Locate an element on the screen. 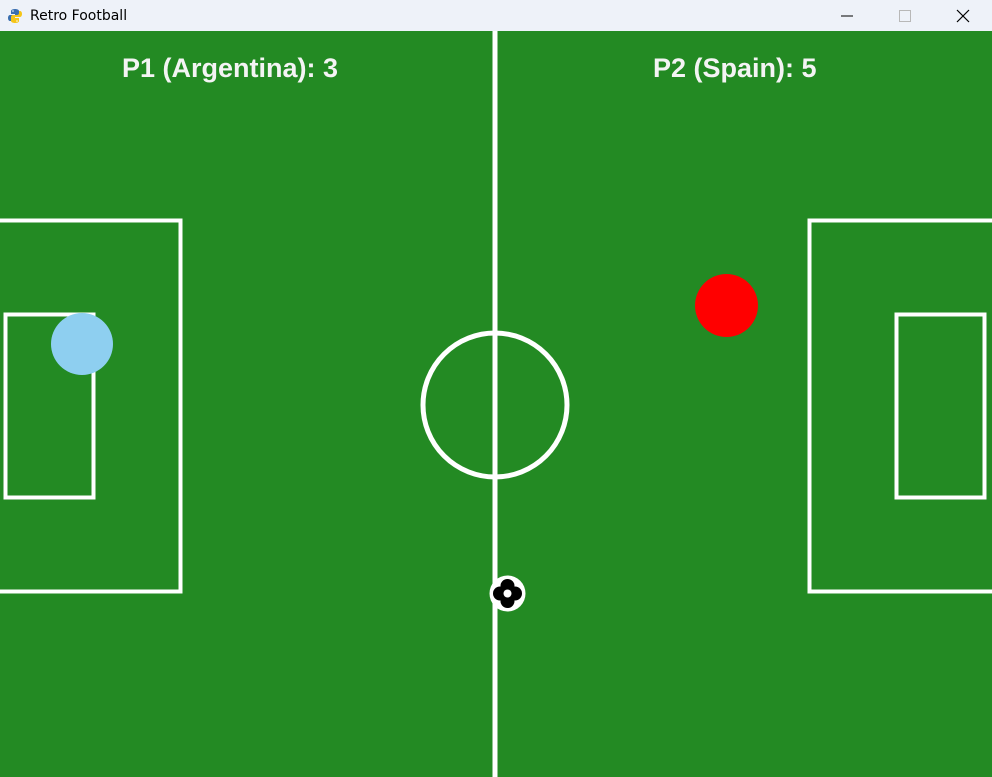 The image size is (992, 777). right-goal-box is located at coordinates (940, 406).